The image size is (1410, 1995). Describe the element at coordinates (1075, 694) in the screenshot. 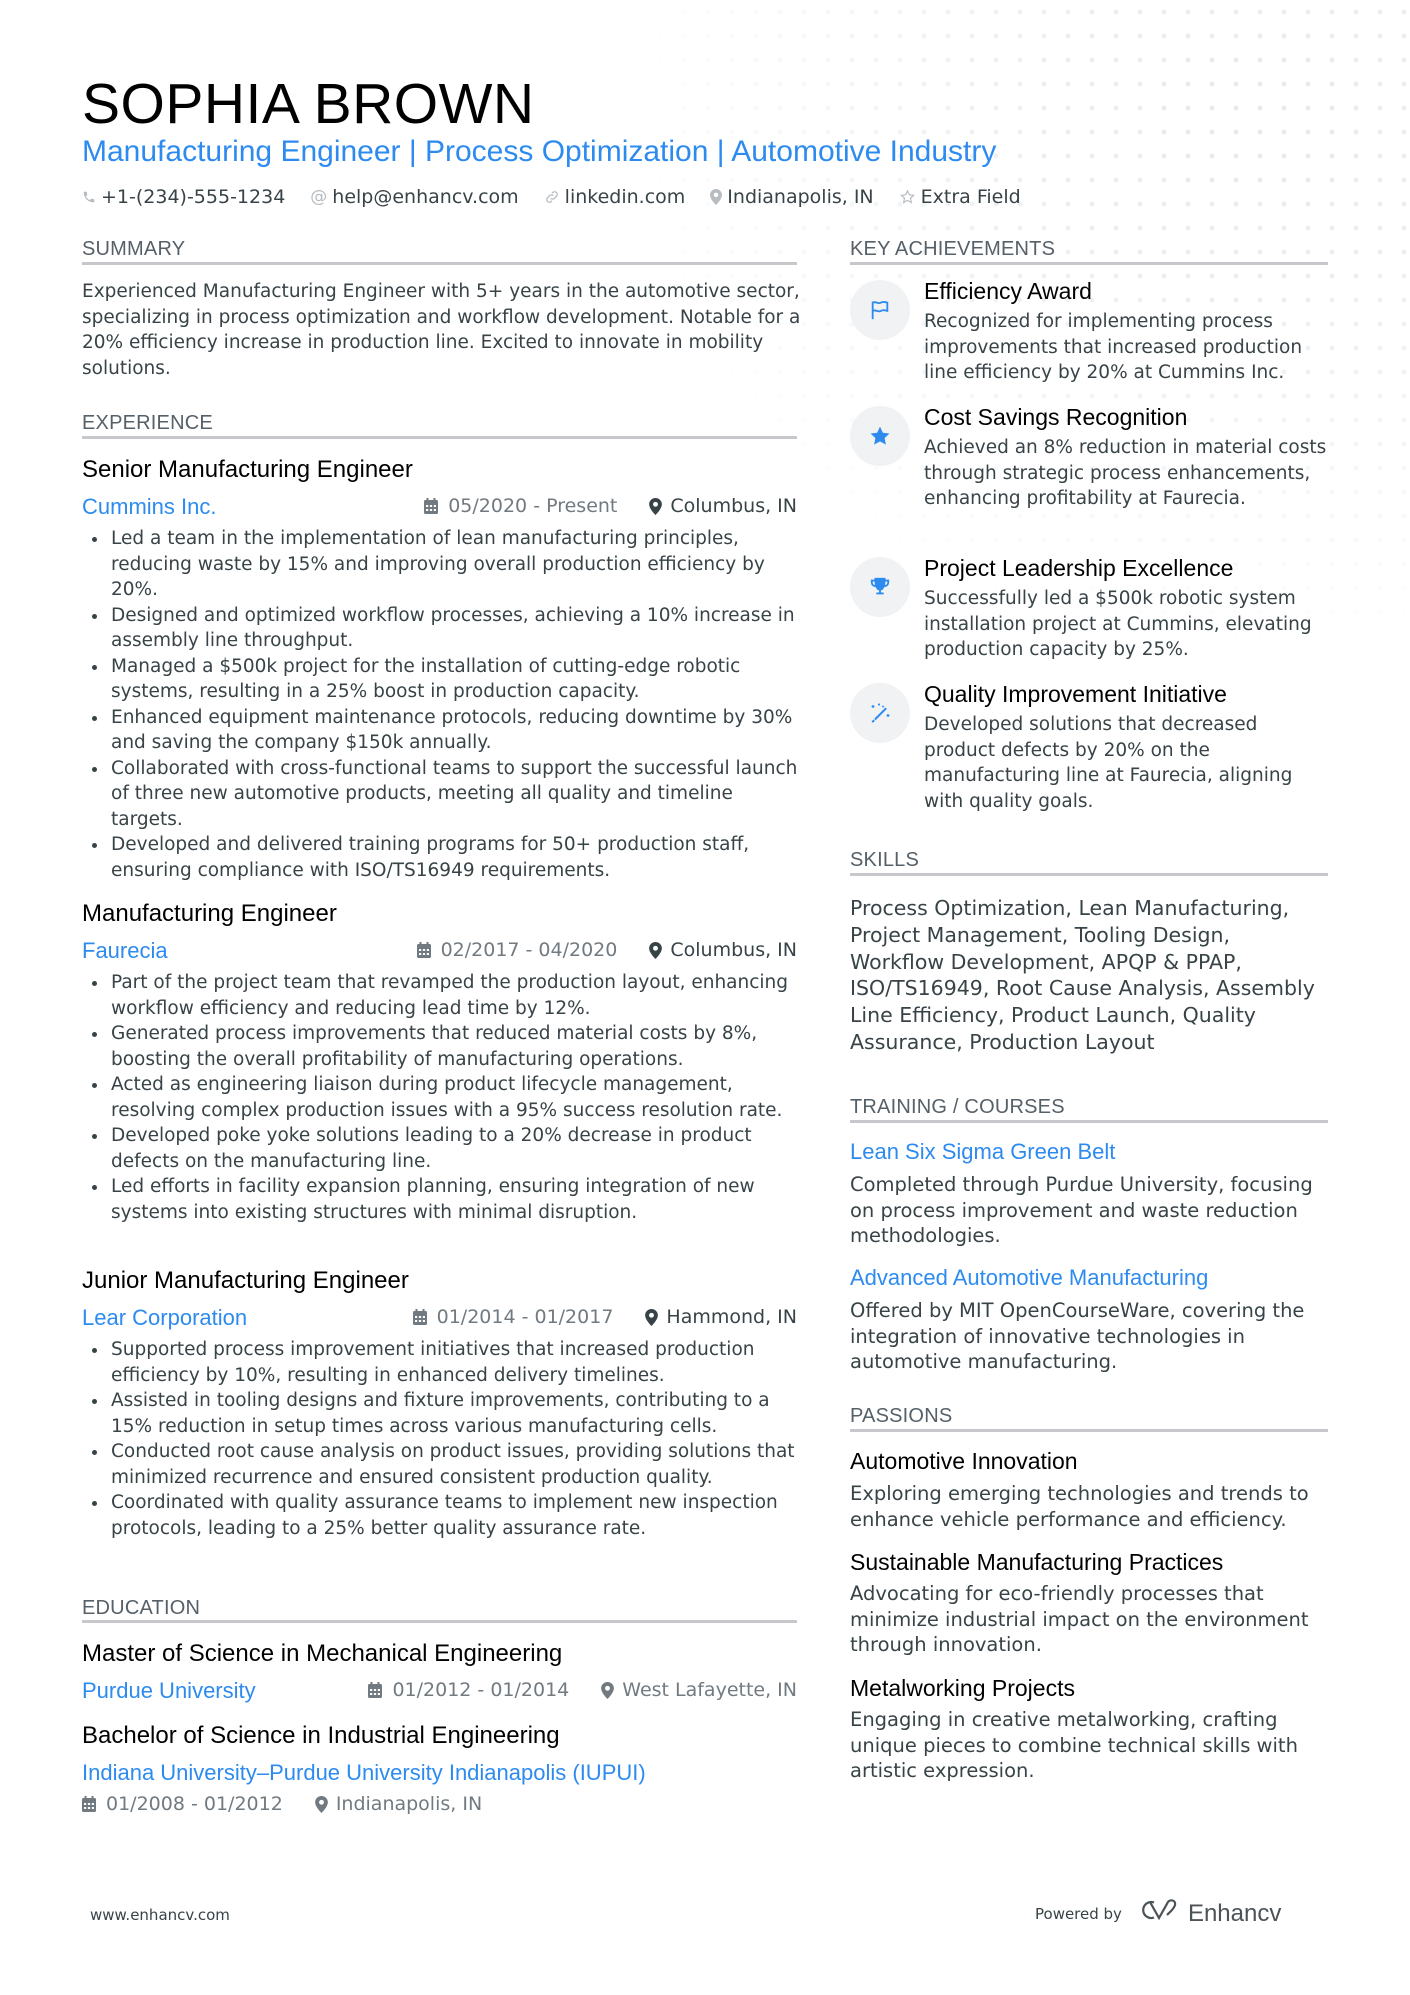

I see `achievement-title: Quality Improvement Initiative` at that location.